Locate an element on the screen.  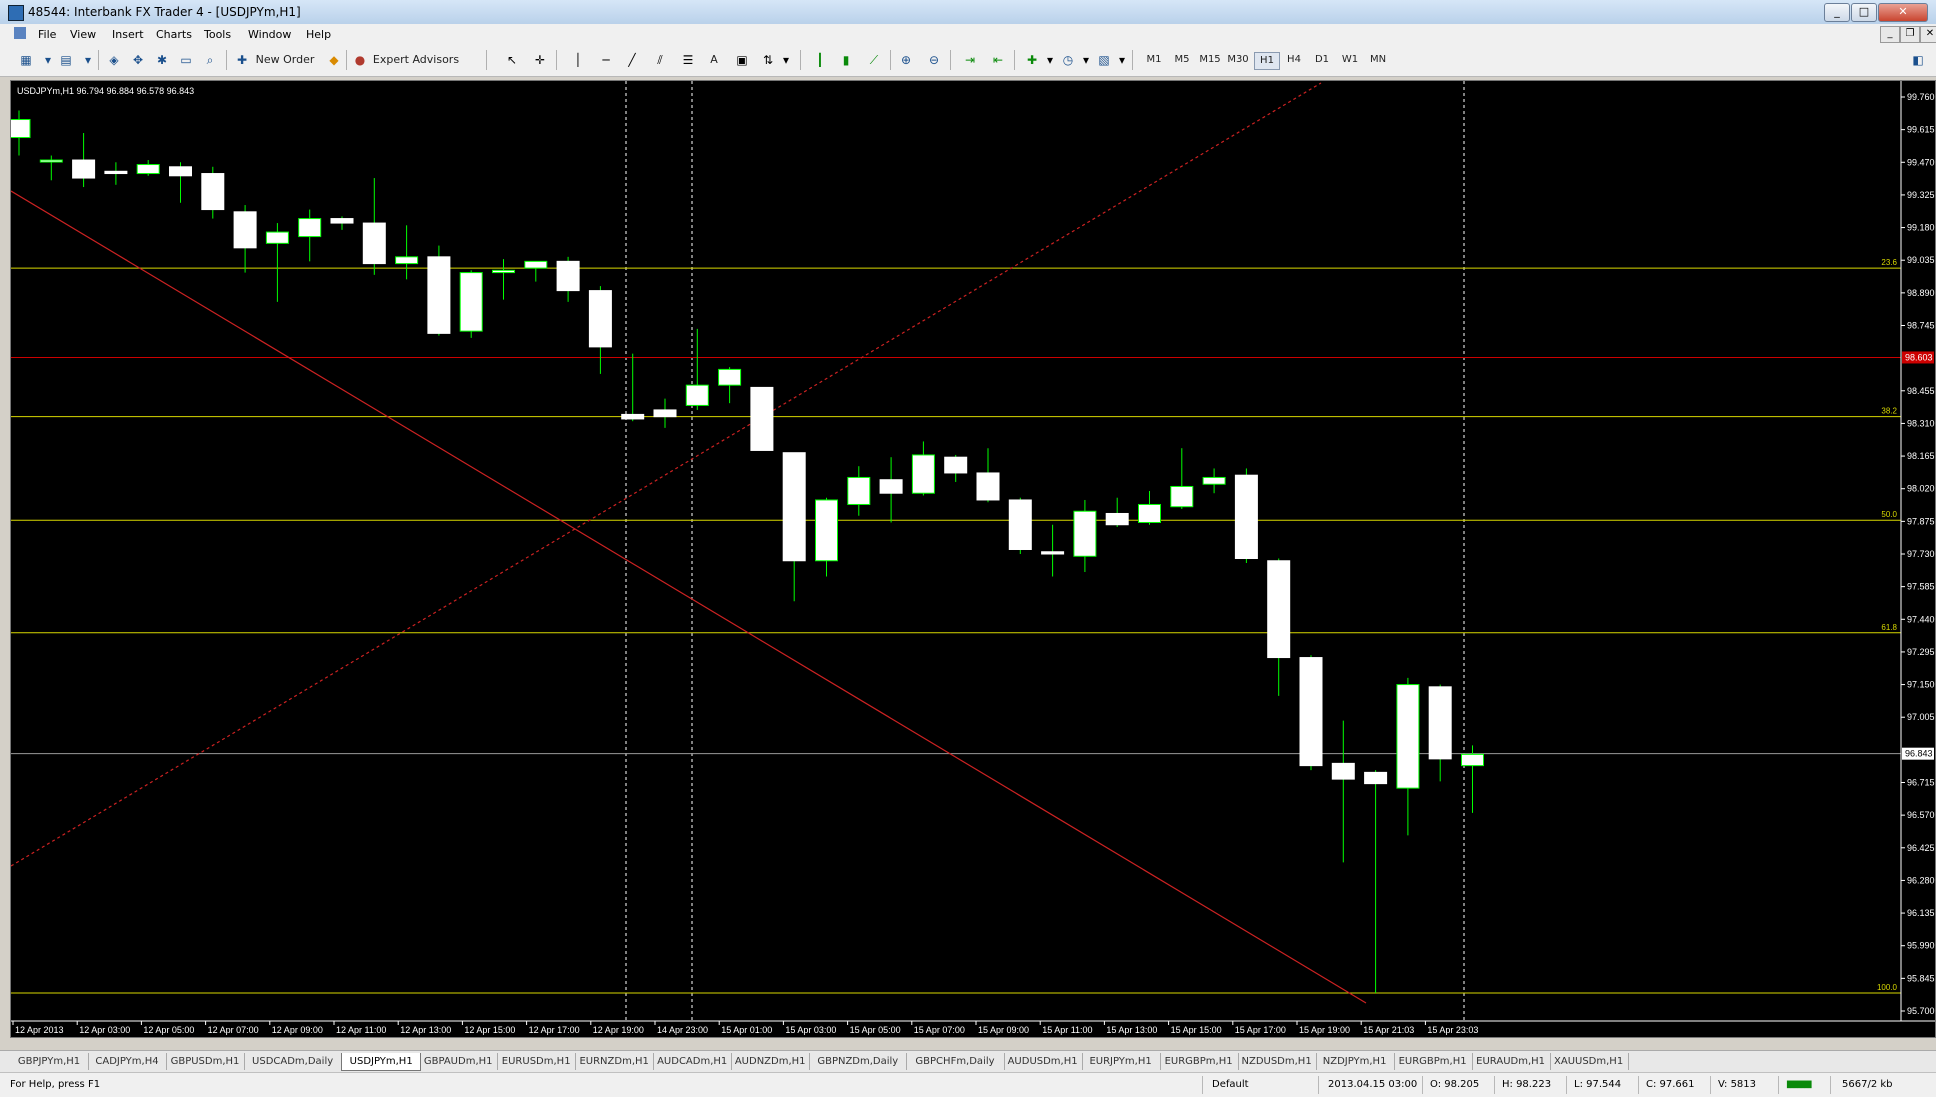
menu-file: File is located at coordinates (47, 34).